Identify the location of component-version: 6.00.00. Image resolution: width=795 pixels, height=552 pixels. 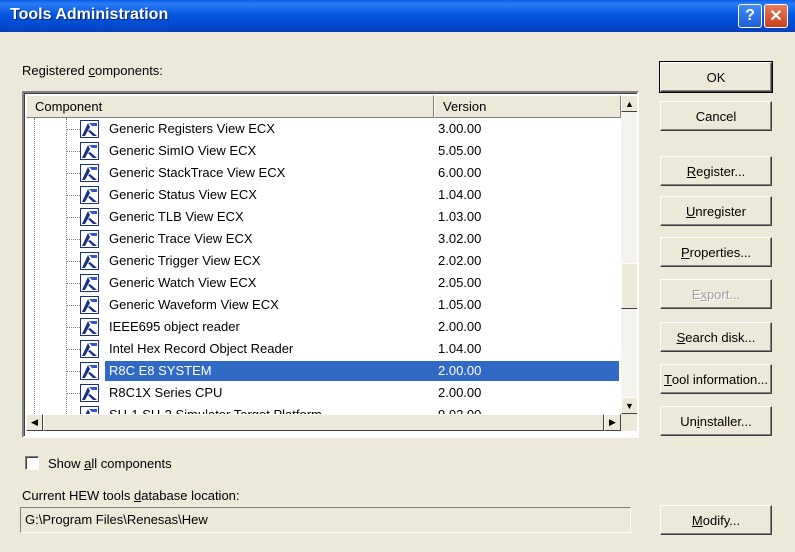
(460, 172).